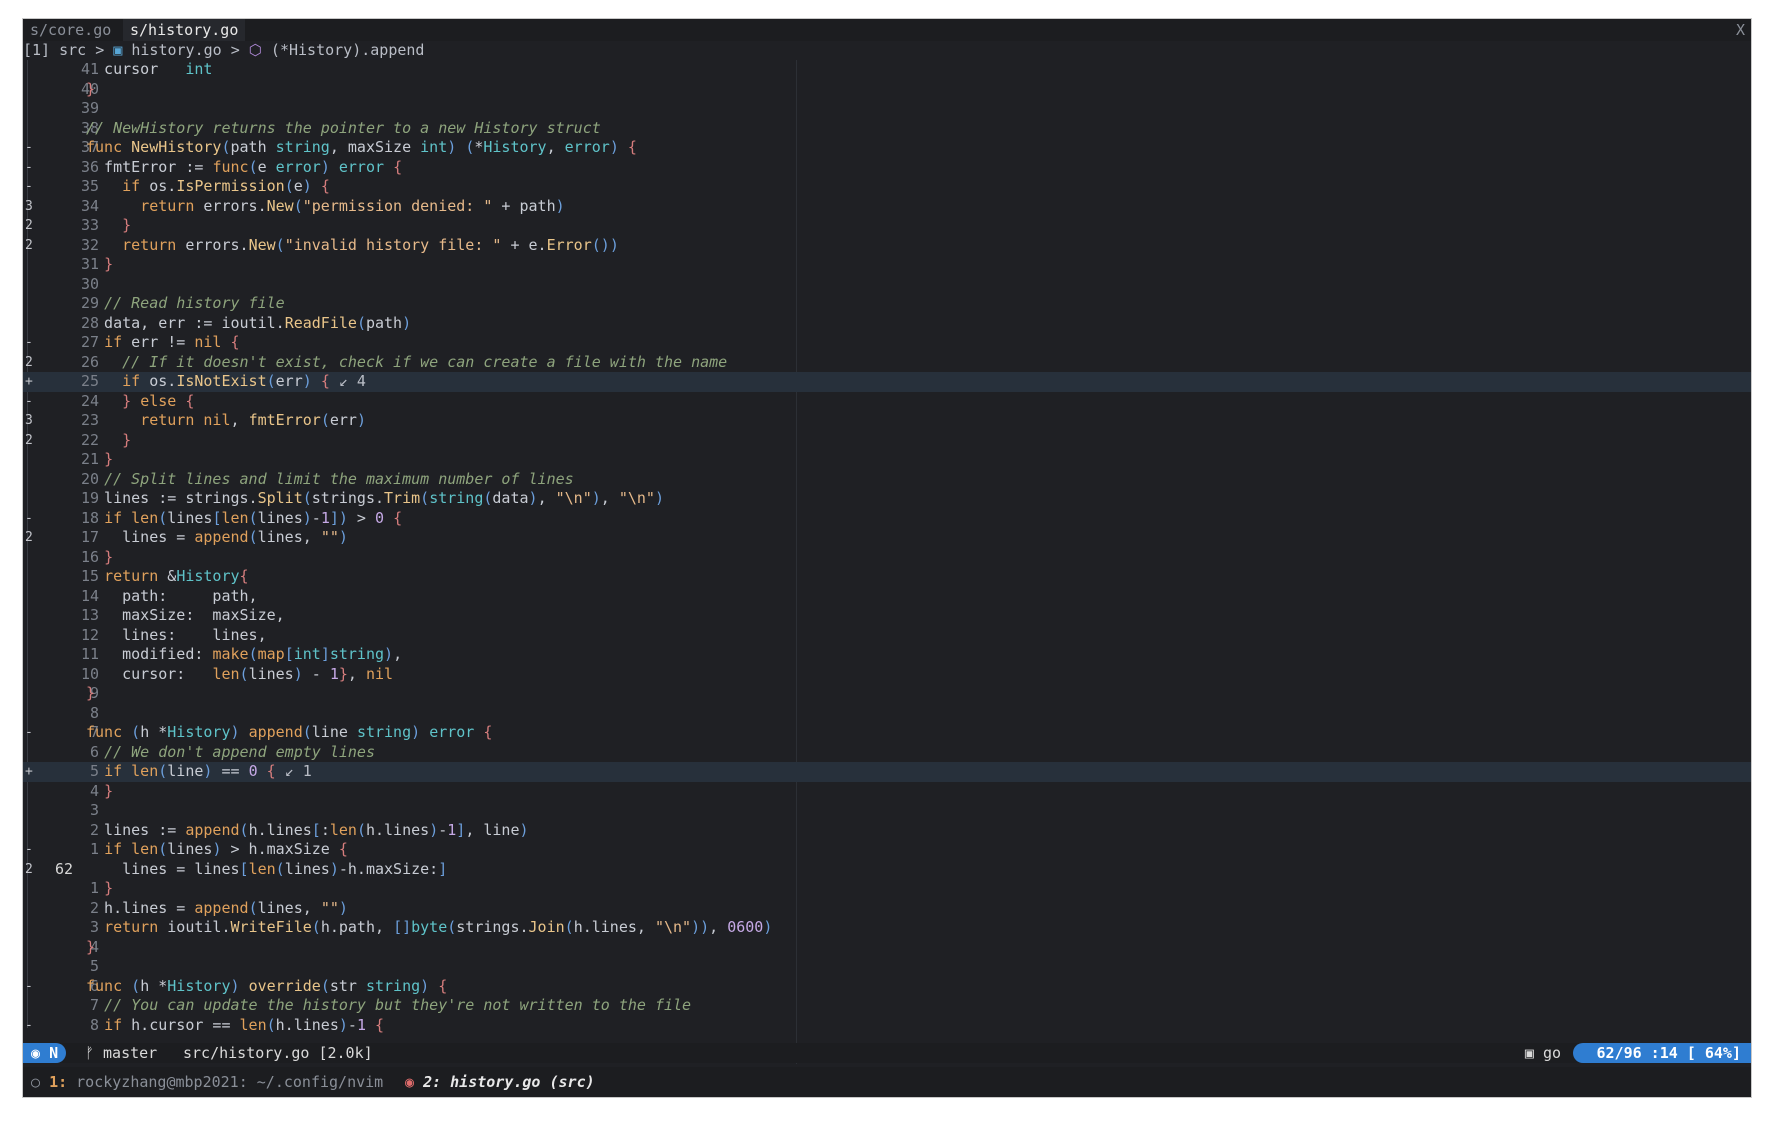 The height and width of the screenshot is (1125, 1774). What do you see at coordinates (887, 324) in the screenshot?
I see `code-line: 28 data, err := ioutil.ReadFile(path)` at bounding box center [887, 324].